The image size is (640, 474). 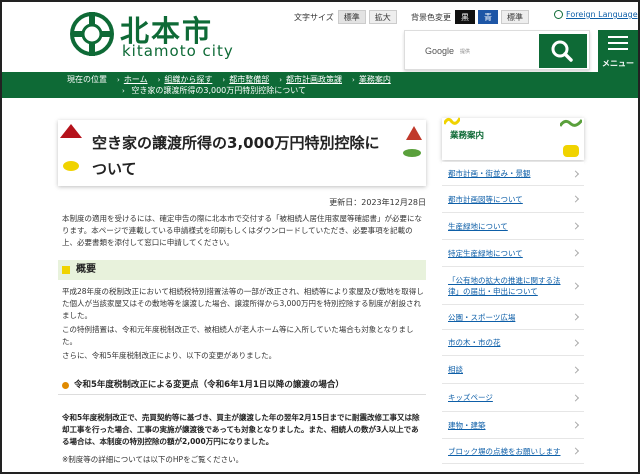 I want to click on text-size-standard-button: 標準, so click(x=351, y=17).